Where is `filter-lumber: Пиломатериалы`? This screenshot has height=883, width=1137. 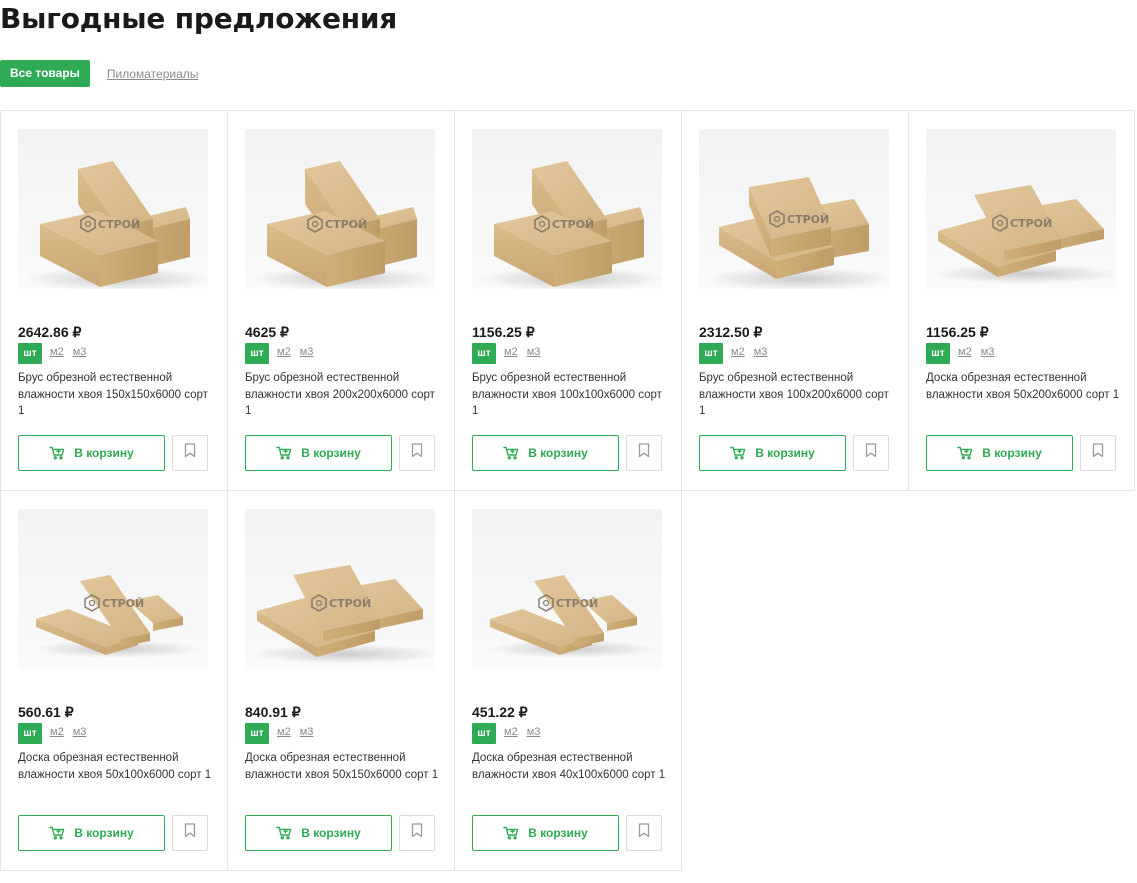 filter-lumber: Пиломатериалы is located at coordinates (153, 74).